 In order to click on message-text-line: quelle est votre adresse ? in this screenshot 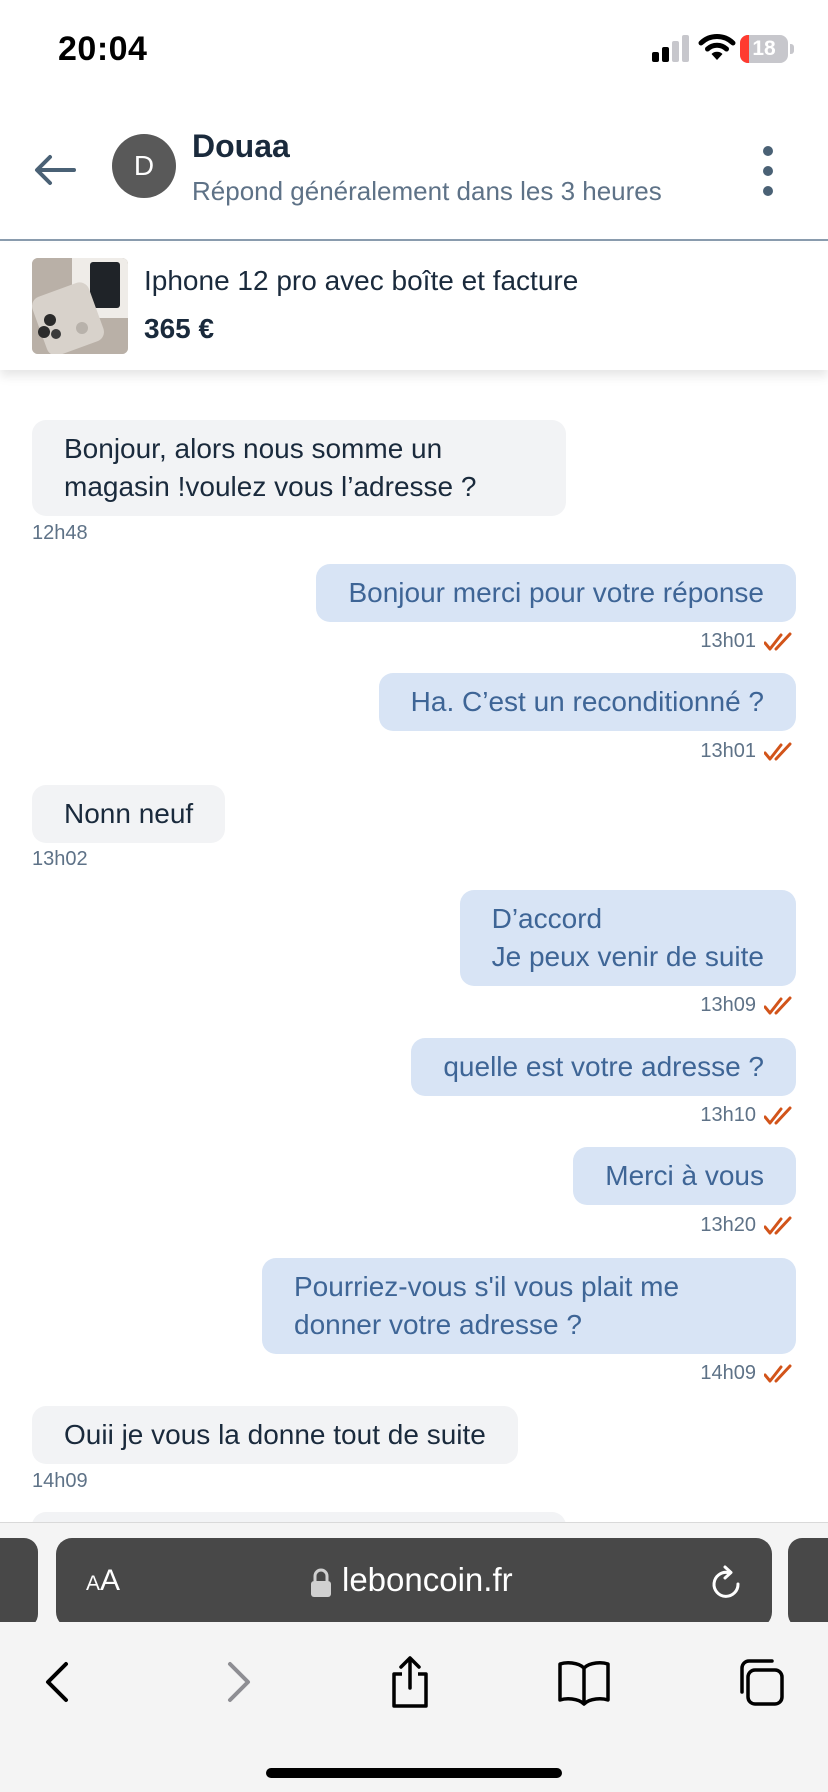, I will do `click(603, 1066)`.